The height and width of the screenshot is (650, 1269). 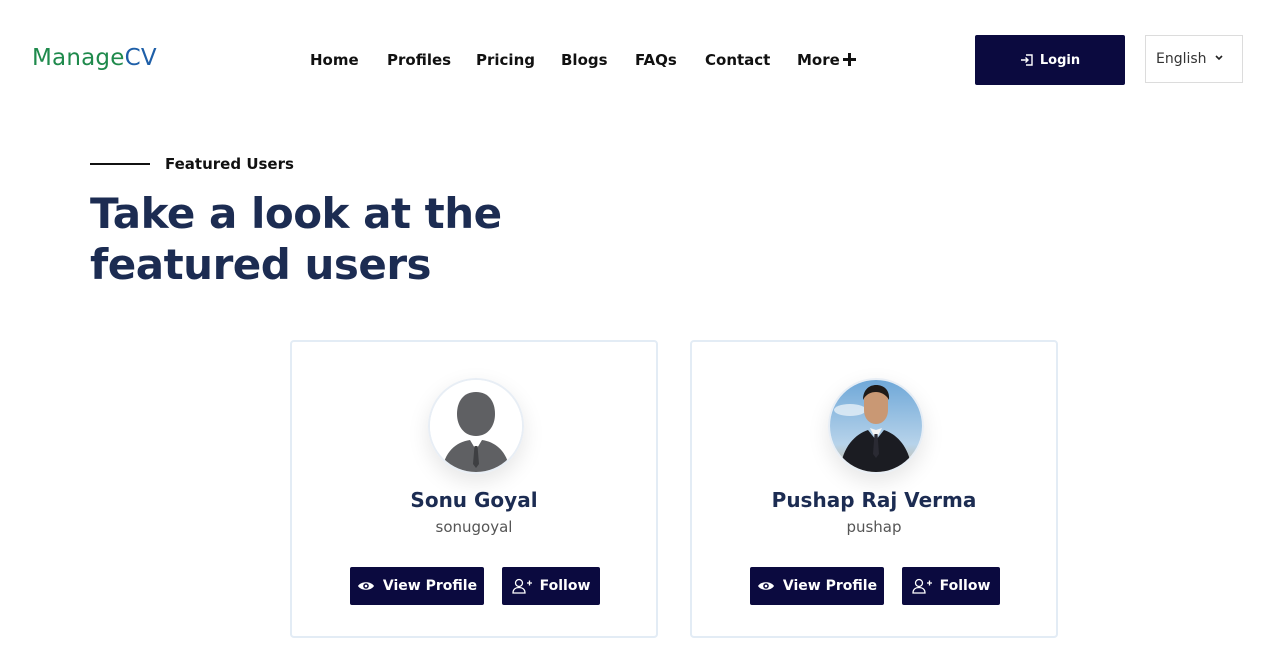 What do you see at coordinates (1060, 60) in the screenshot?
I see `login-label: Login` at bounding box center [1060, 60].